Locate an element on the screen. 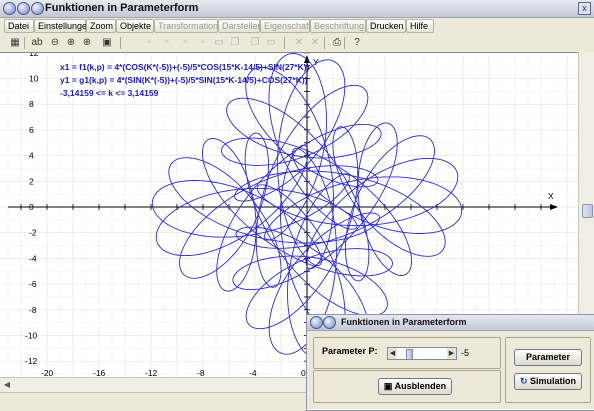 This screenshot has width=594, height=411. y-tick-label: -8 is located at coordinates (33, 310).